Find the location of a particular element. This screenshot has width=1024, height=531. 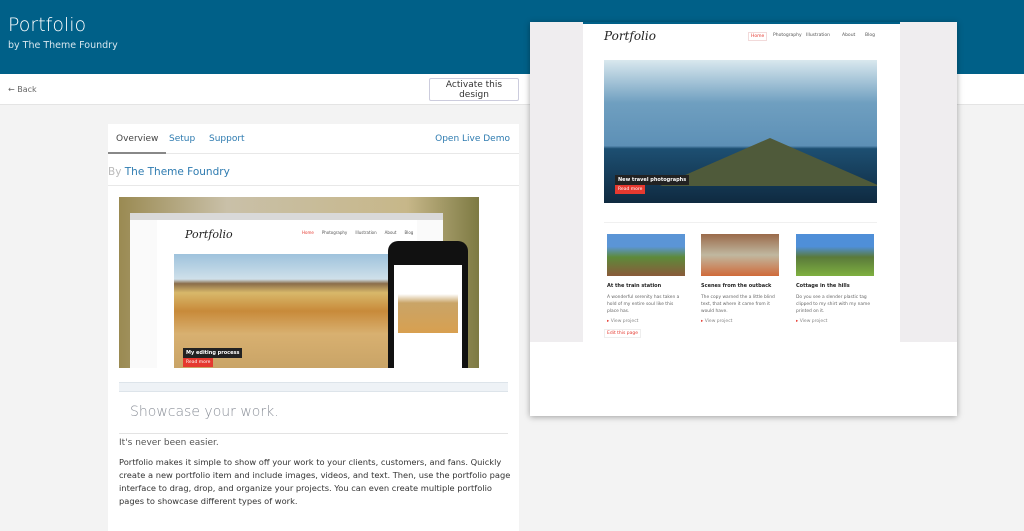

author-link: The Theme Foundry is located at coordinates (177, 172).